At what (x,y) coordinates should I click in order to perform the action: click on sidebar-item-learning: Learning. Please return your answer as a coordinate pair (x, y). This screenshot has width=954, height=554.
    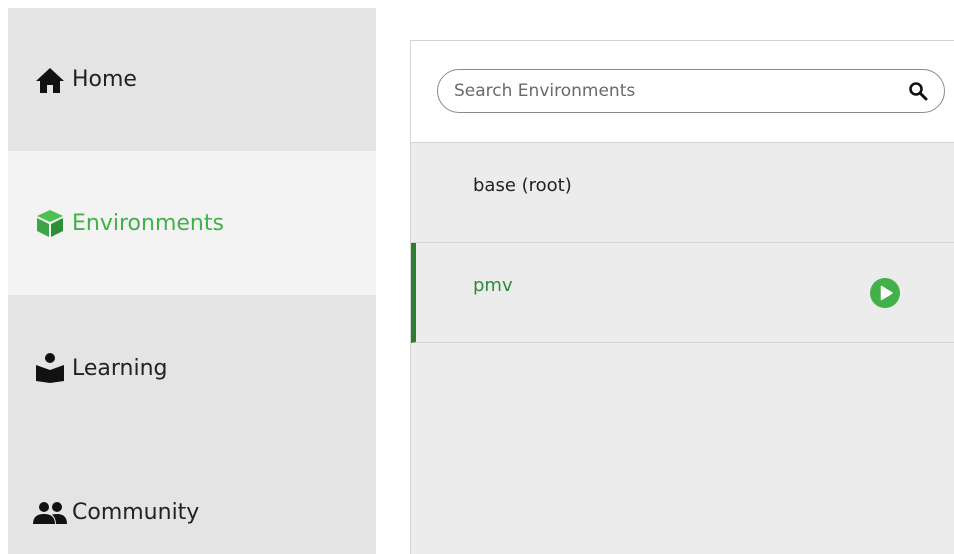
    Looking at the image, I should click on (192, 368).